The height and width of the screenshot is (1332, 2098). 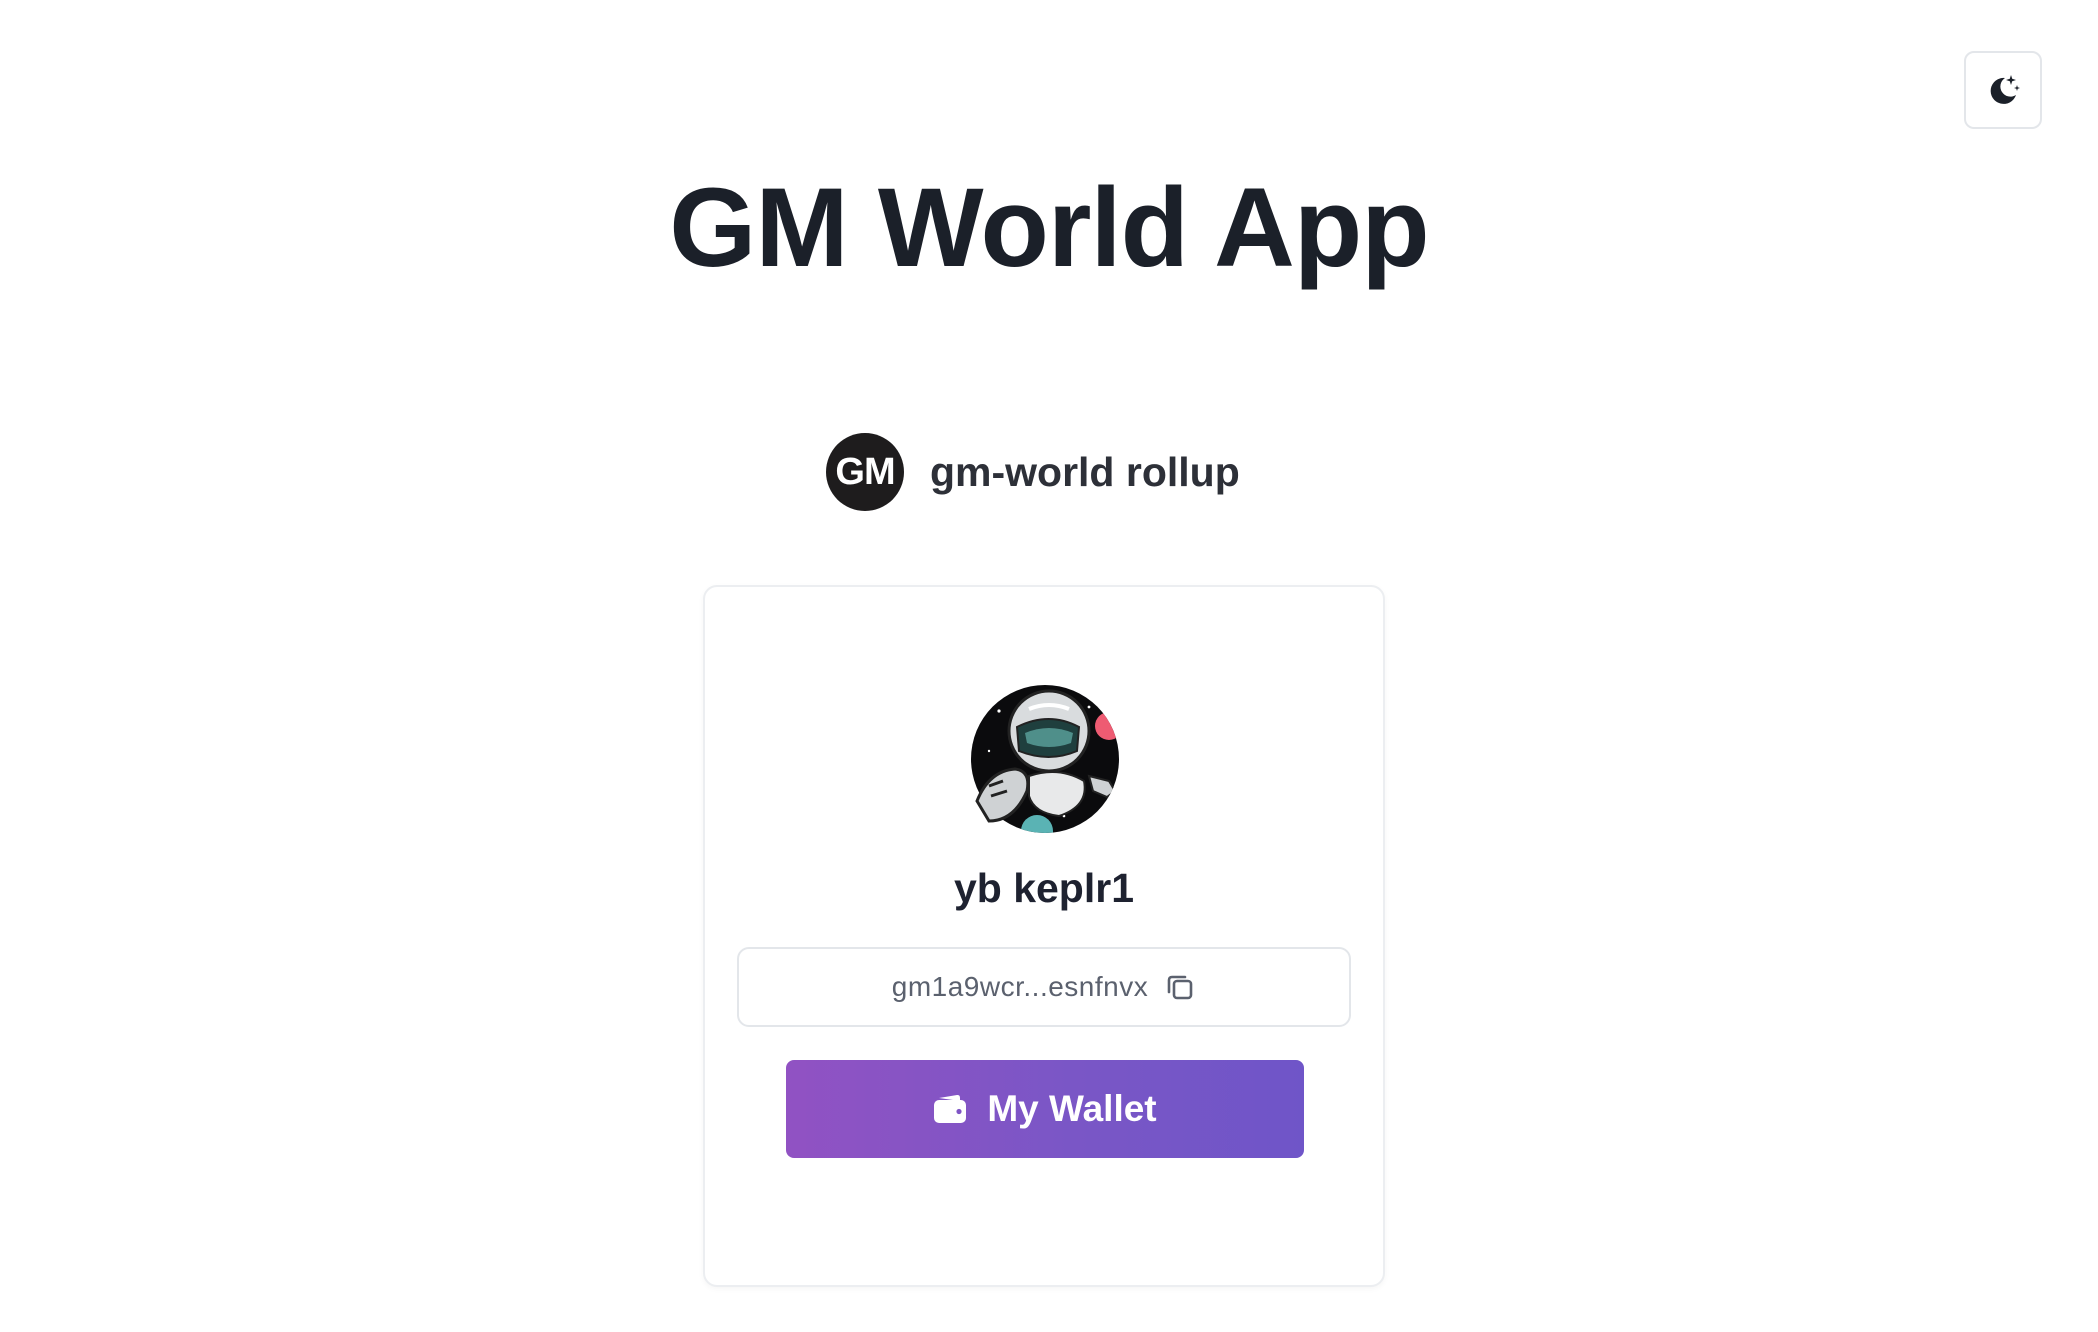 I want to click on chain-info: GM gm-world rollup, so click(x=1033, y=472).